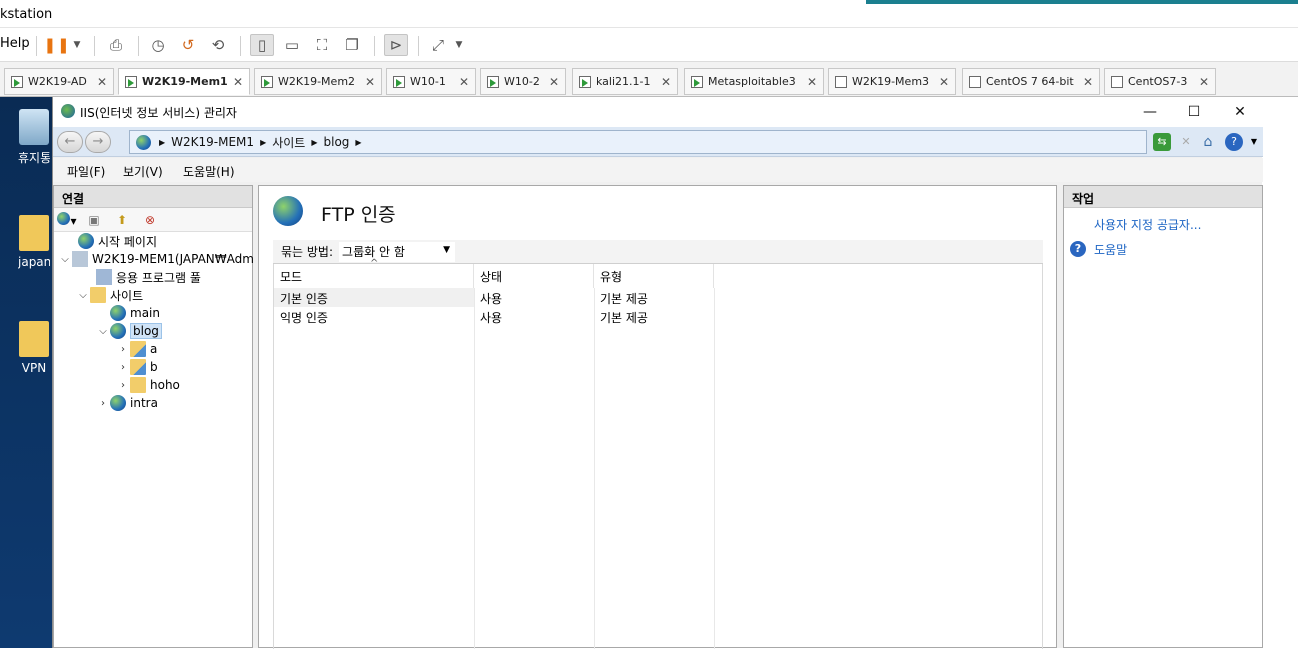 The width and height of the screenshot is (1298, 649). I want to click on group-by-select: 그룹화 안 함 ▼, so click(397, 251).